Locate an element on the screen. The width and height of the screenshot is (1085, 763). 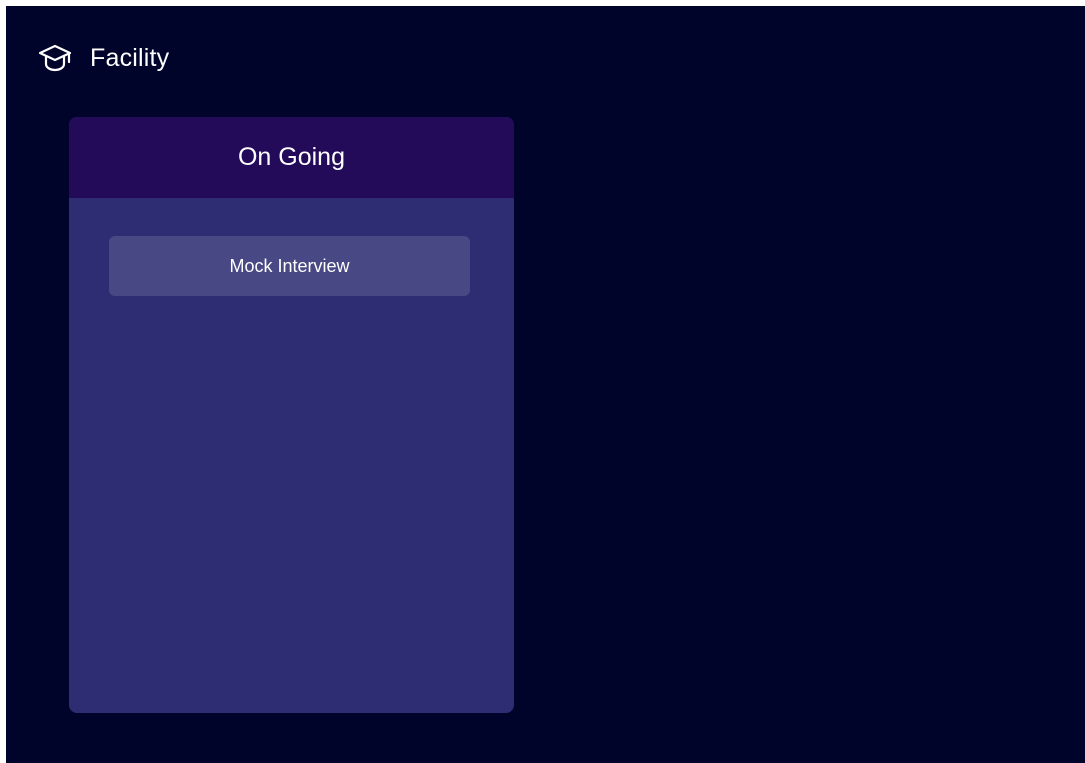
graduation-cap-icon is located at coordinates (55, 58).